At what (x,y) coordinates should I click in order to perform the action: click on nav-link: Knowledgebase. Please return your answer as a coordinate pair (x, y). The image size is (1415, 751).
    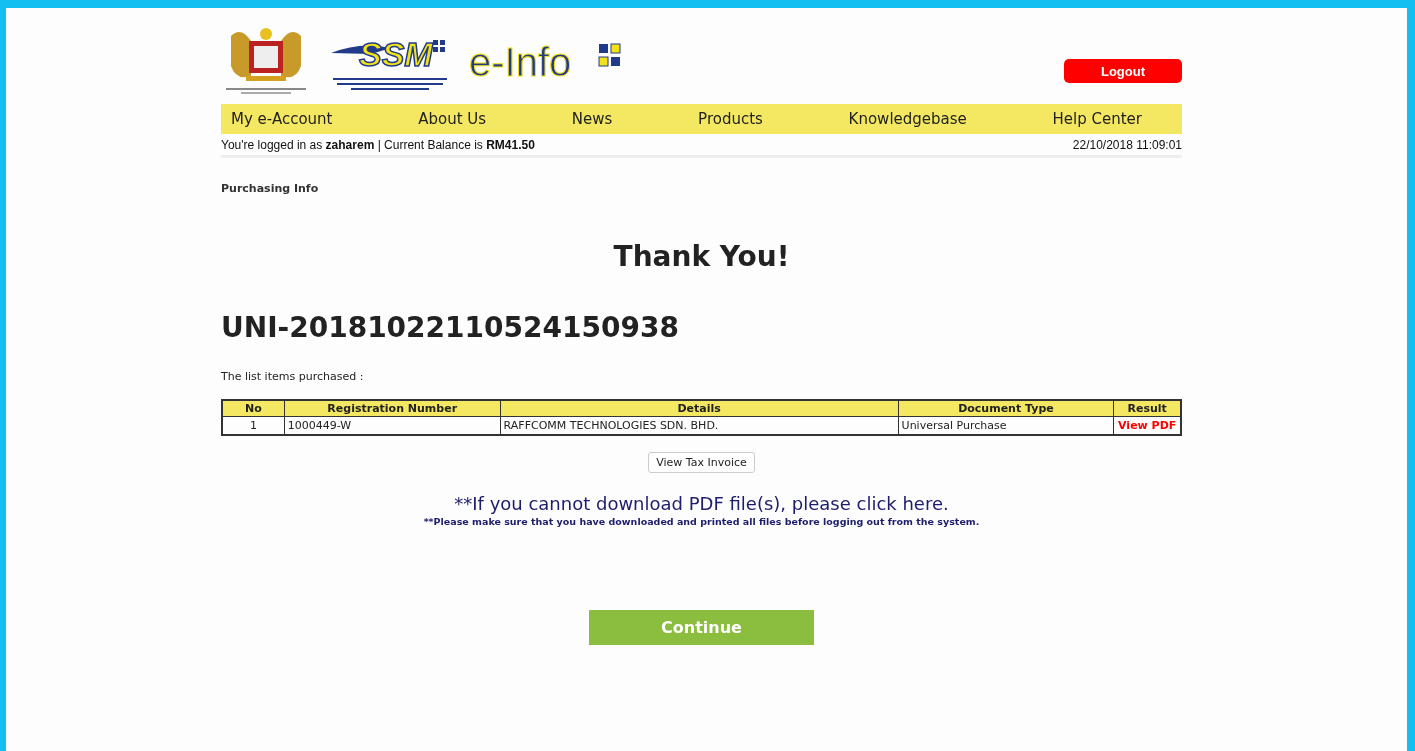
    Looking at the image, I should click on (907, 119).